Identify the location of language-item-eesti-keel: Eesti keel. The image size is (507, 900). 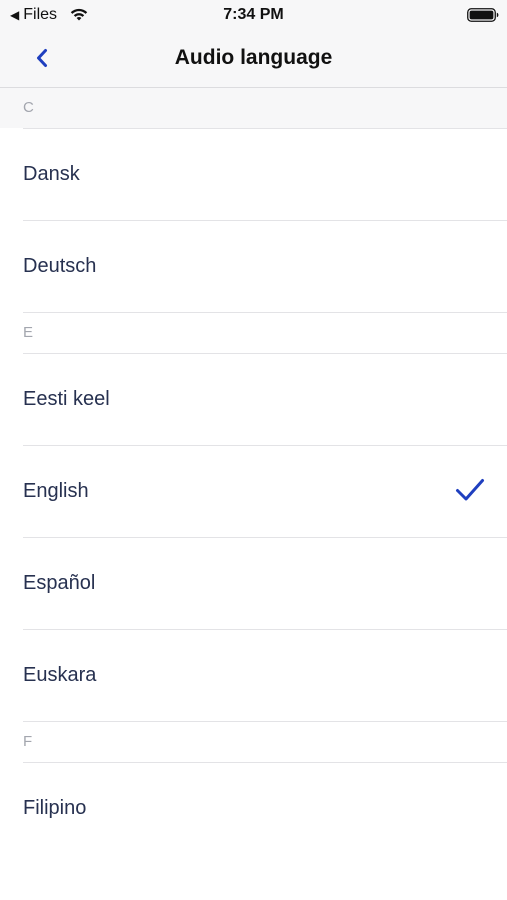
(253, 399).